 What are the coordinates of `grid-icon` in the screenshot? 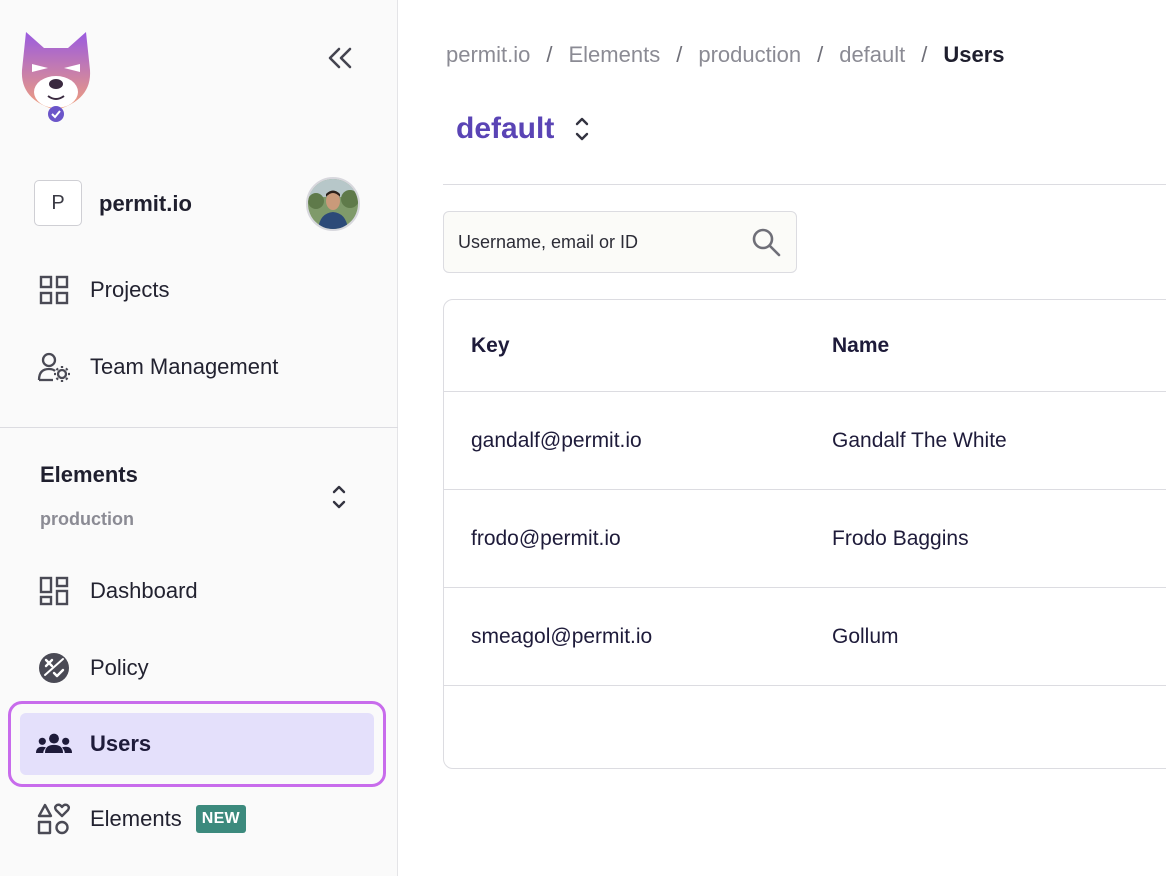 It's located at (54, 290).